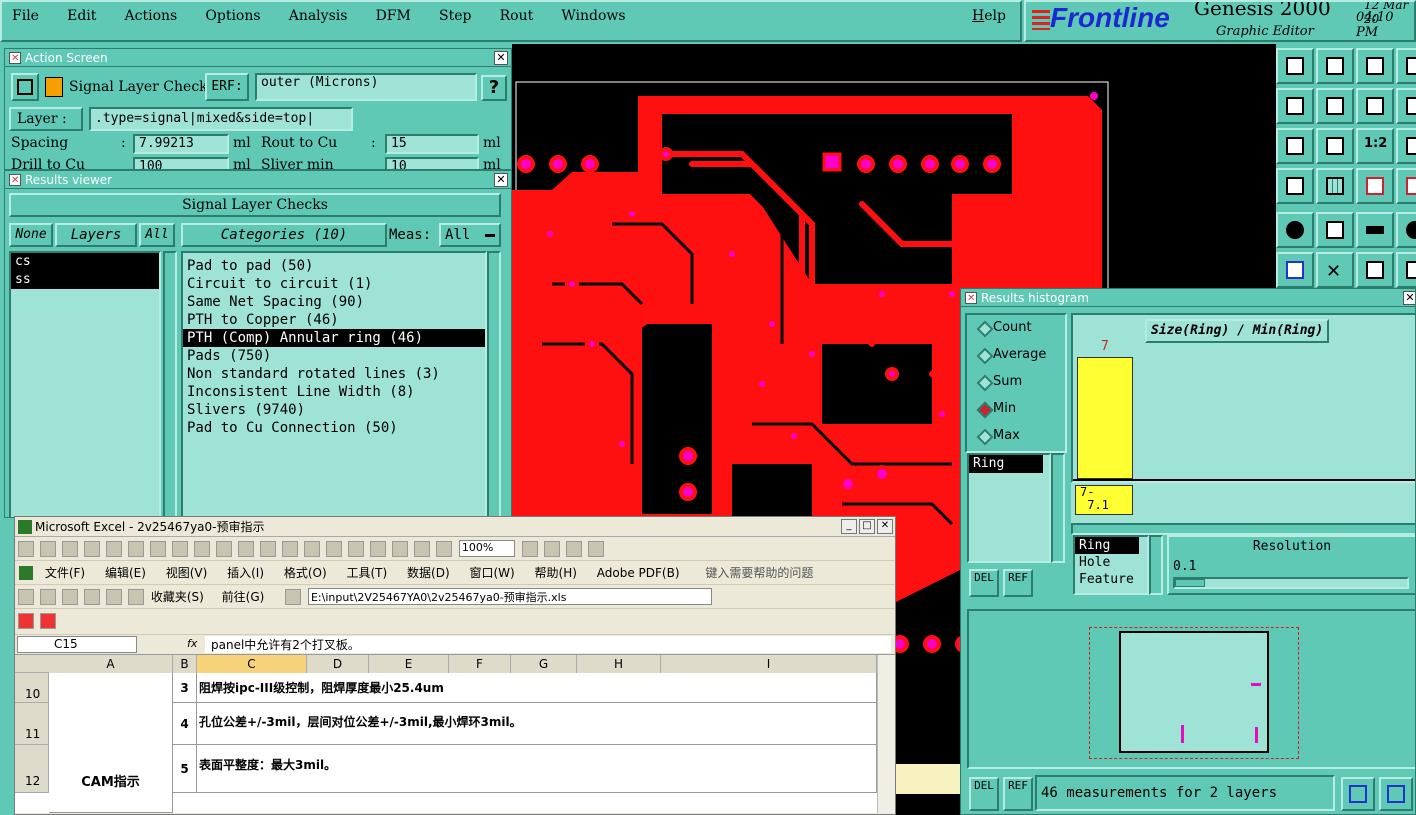 The image size is (1416, 815). I want to click on sort-item-ring: Ring, so click(1107, 545).